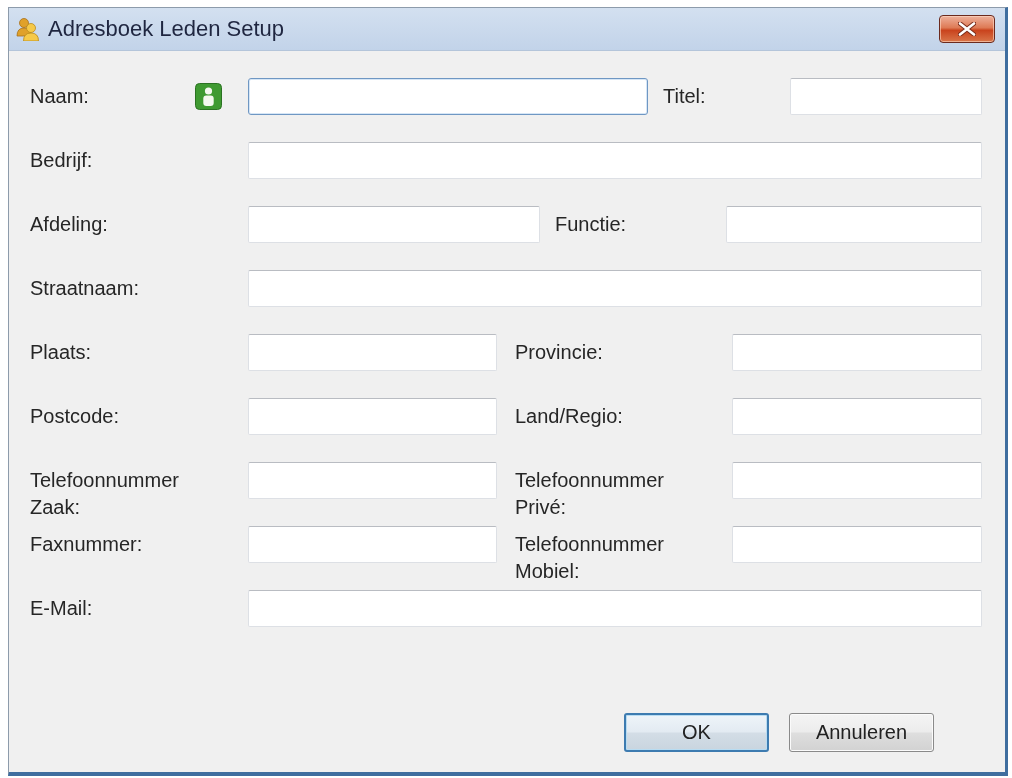  I want to click on field-label: Provincie:, so click(559, 352).